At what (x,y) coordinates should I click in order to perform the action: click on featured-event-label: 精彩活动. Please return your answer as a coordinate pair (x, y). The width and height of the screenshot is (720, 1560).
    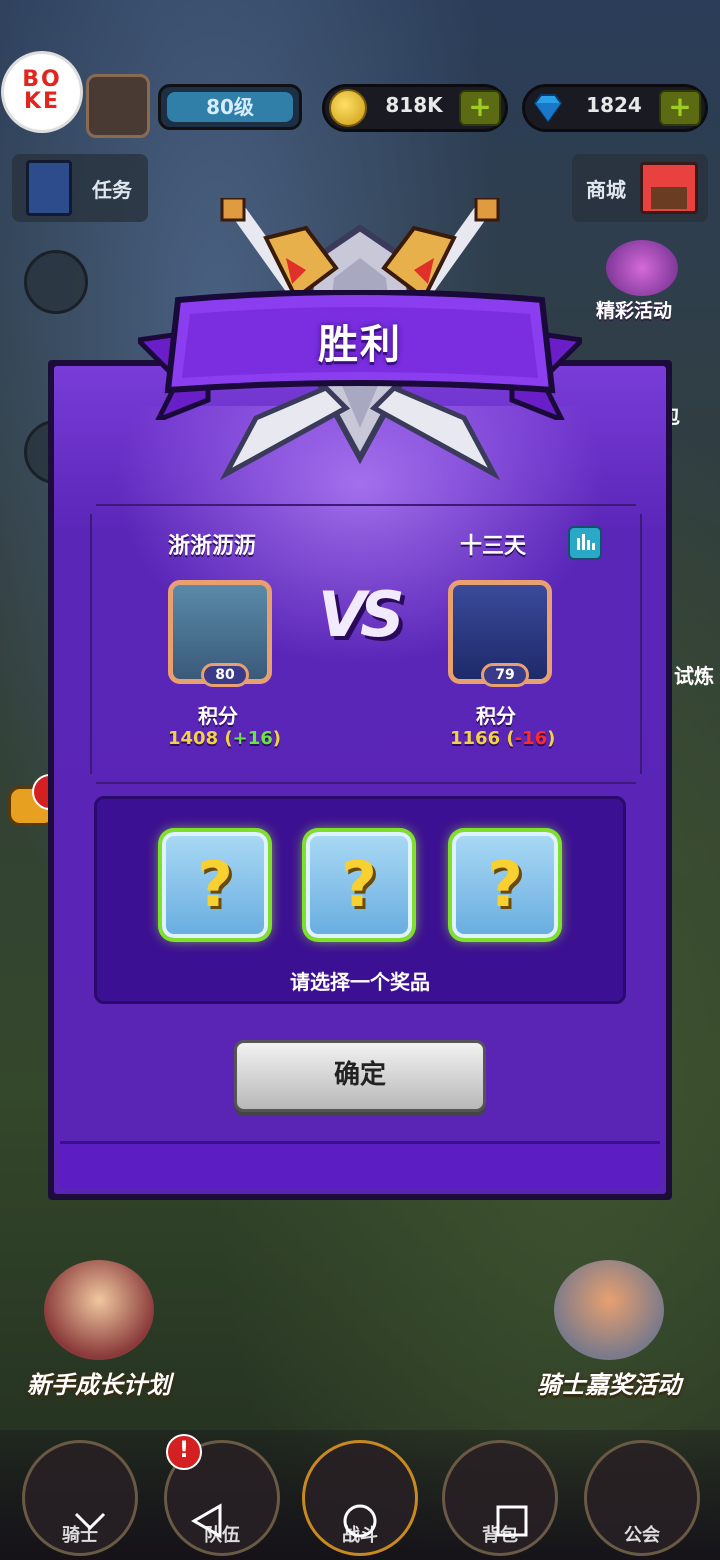
    Looking at the image, I should click on (634, 311).